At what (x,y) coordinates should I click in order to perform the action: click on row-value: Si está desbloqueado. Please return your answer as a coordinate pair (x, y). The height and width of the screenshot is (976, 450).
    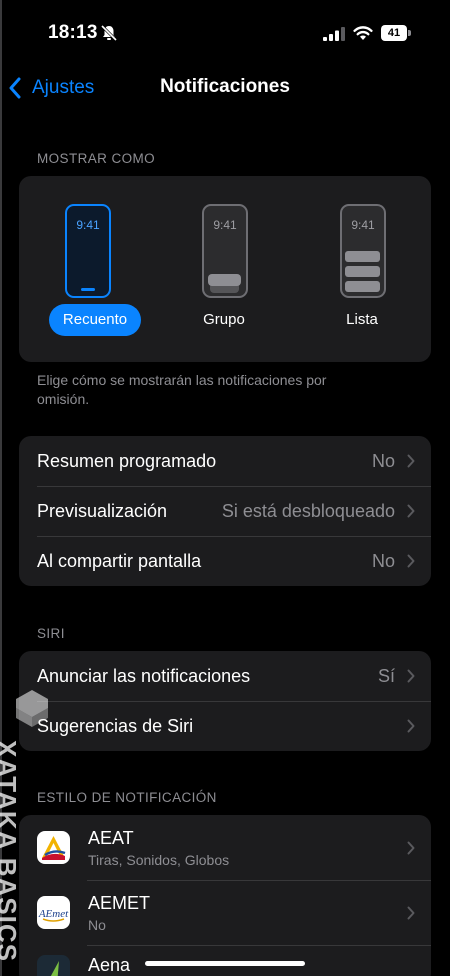
    Looking at the image, I should click on (308, 510).